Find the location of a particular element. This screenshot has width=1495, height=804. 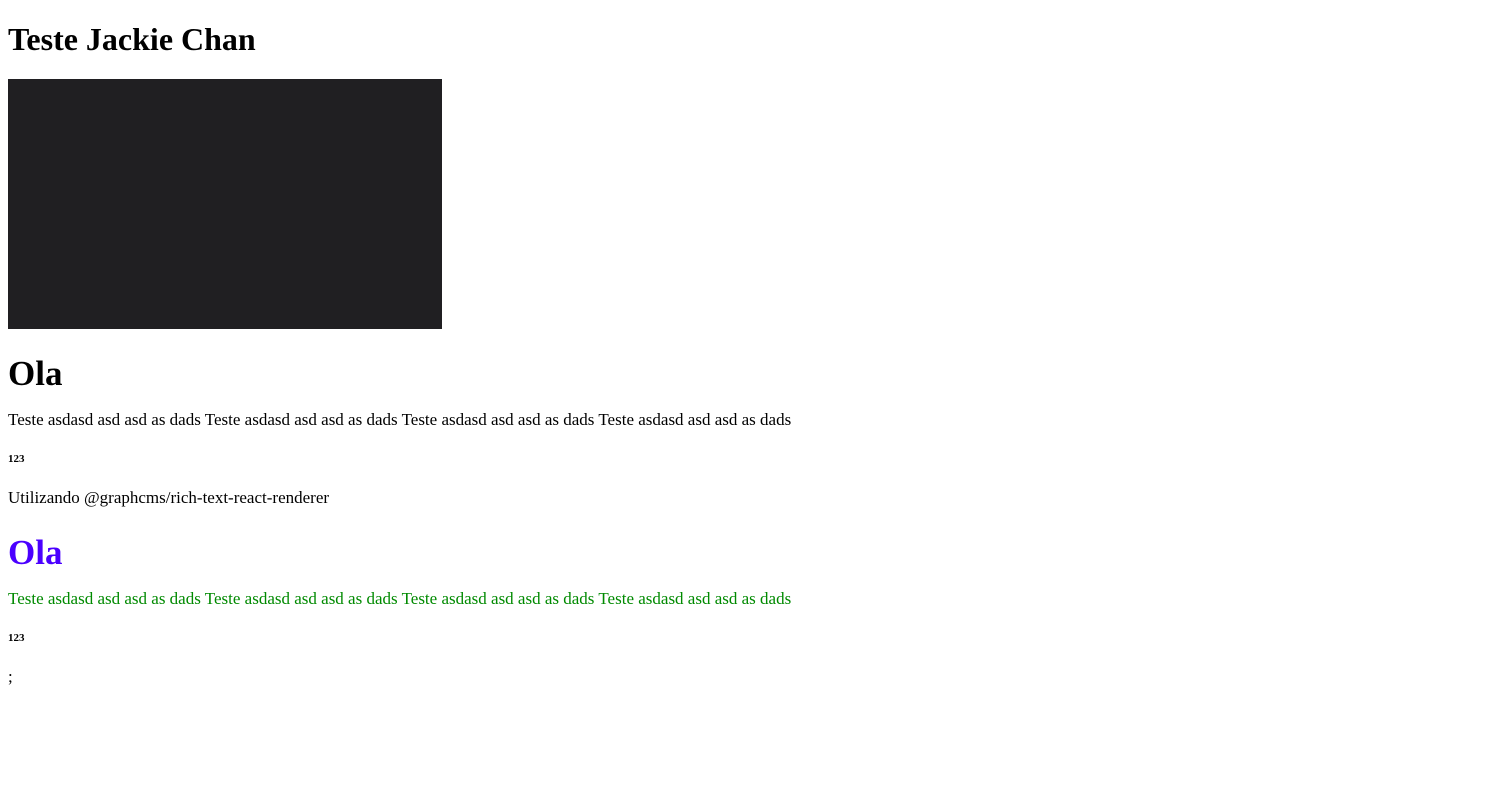

section2-small-heading: 123 is located at coordinates (16, 638).